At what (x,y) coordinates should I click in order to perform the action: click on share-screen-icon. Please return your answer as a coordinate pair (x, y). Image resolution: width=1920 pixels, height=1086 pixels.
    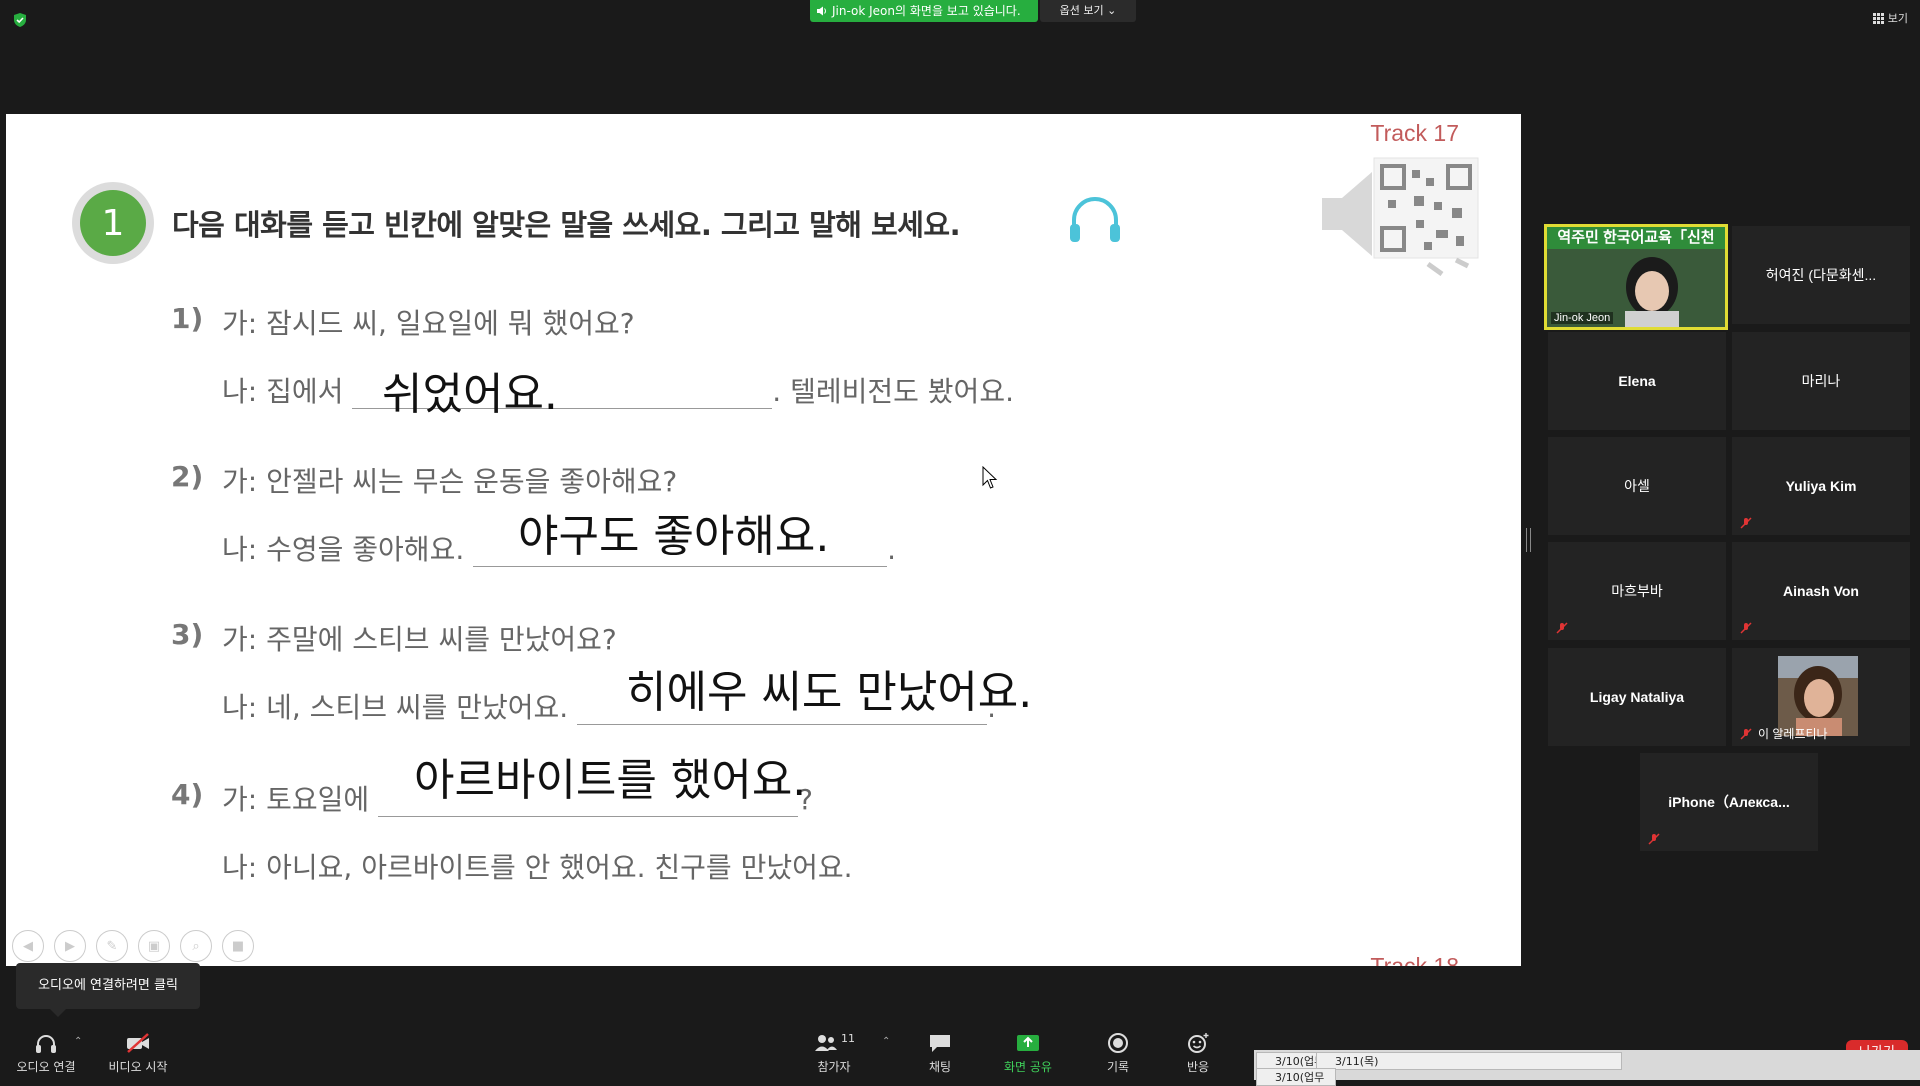
    Looking at the image, I should click on (1028, 1043).